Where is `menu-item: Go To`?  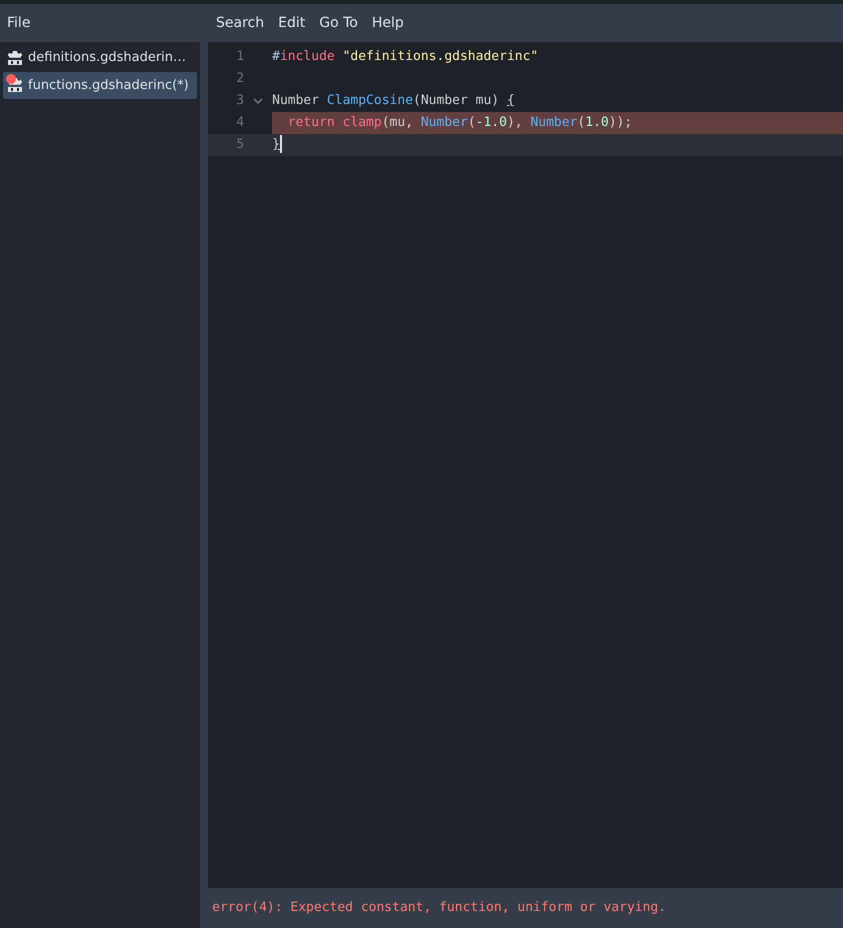 menu-item: Go To is located at coordinates (338, 23).